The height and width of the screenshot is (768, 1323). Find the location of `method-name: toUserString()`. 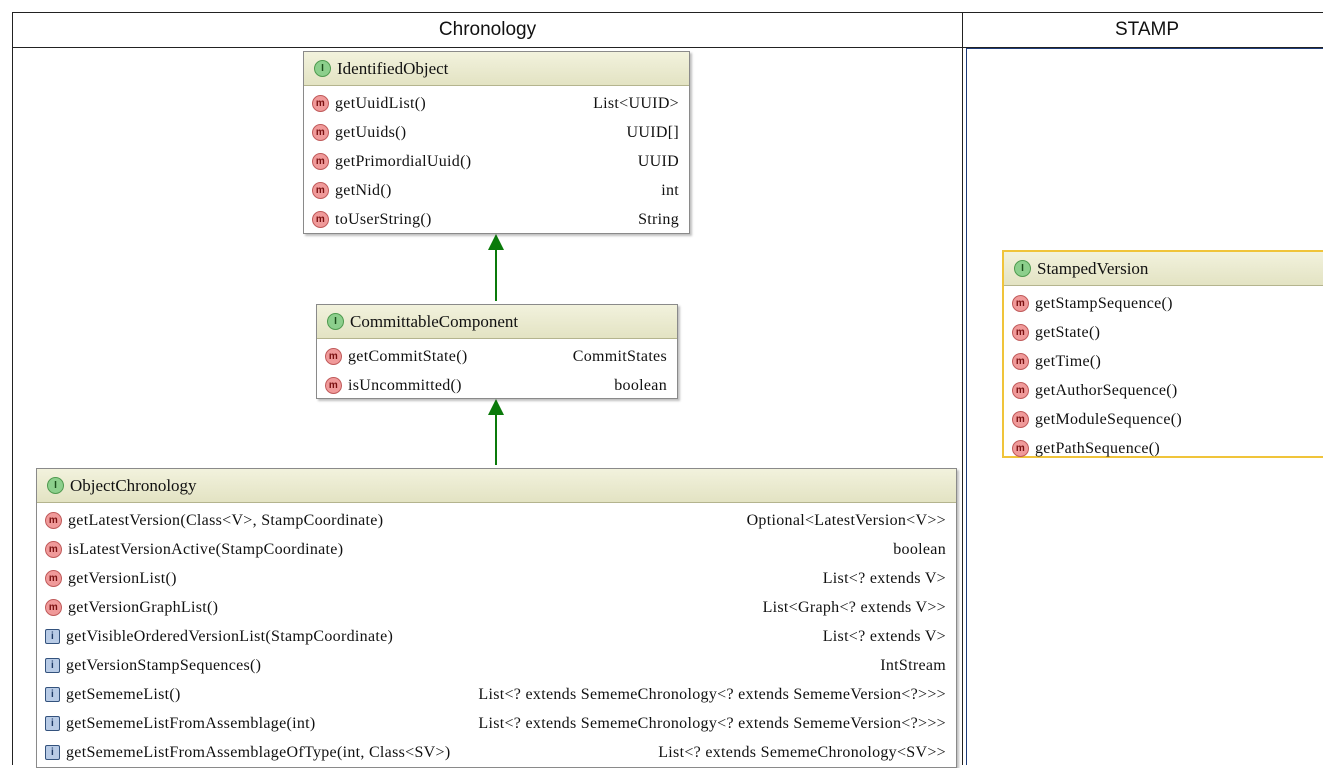

method-name: toUserString() is located at coordinates (383, 219).